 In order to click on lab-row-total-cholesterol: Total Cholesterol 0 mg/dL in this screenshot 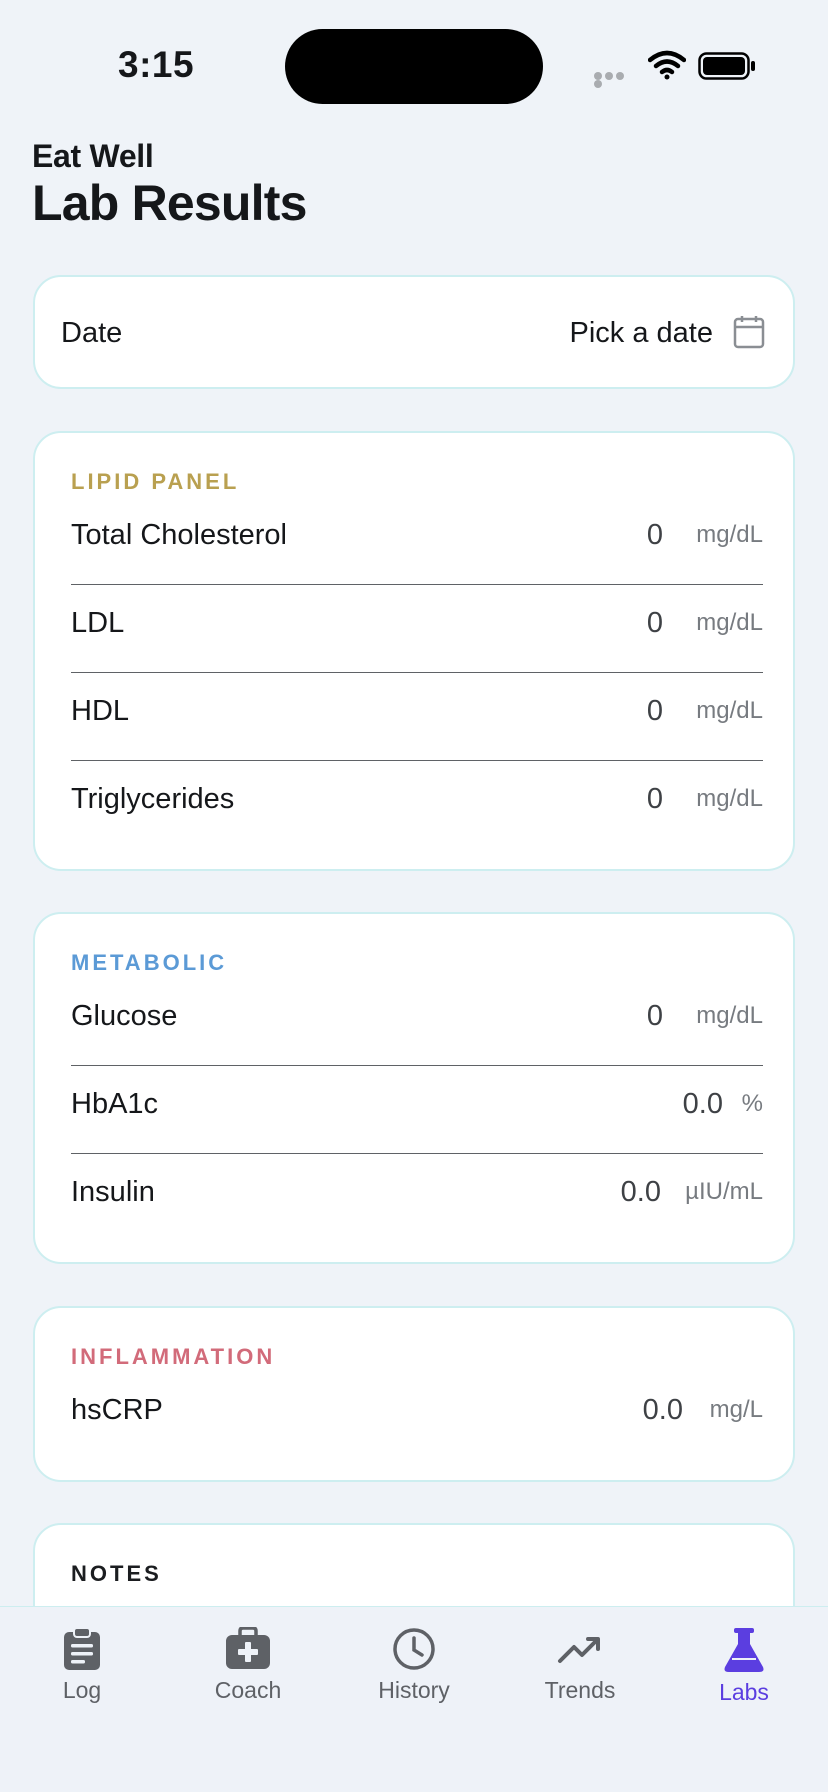, I will do `click(417, 541)`.